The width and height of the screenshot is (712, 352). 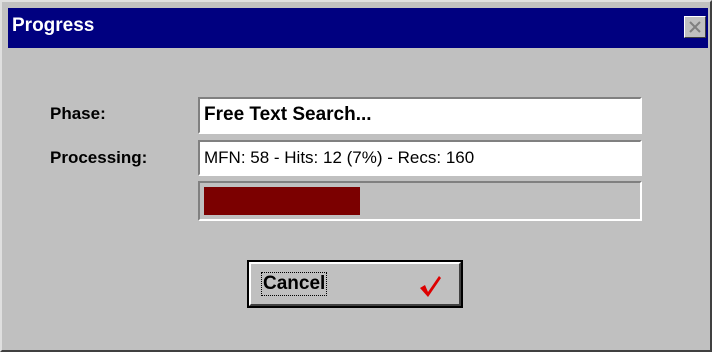 I want to click on close-icon, so click(x=695, y=27).